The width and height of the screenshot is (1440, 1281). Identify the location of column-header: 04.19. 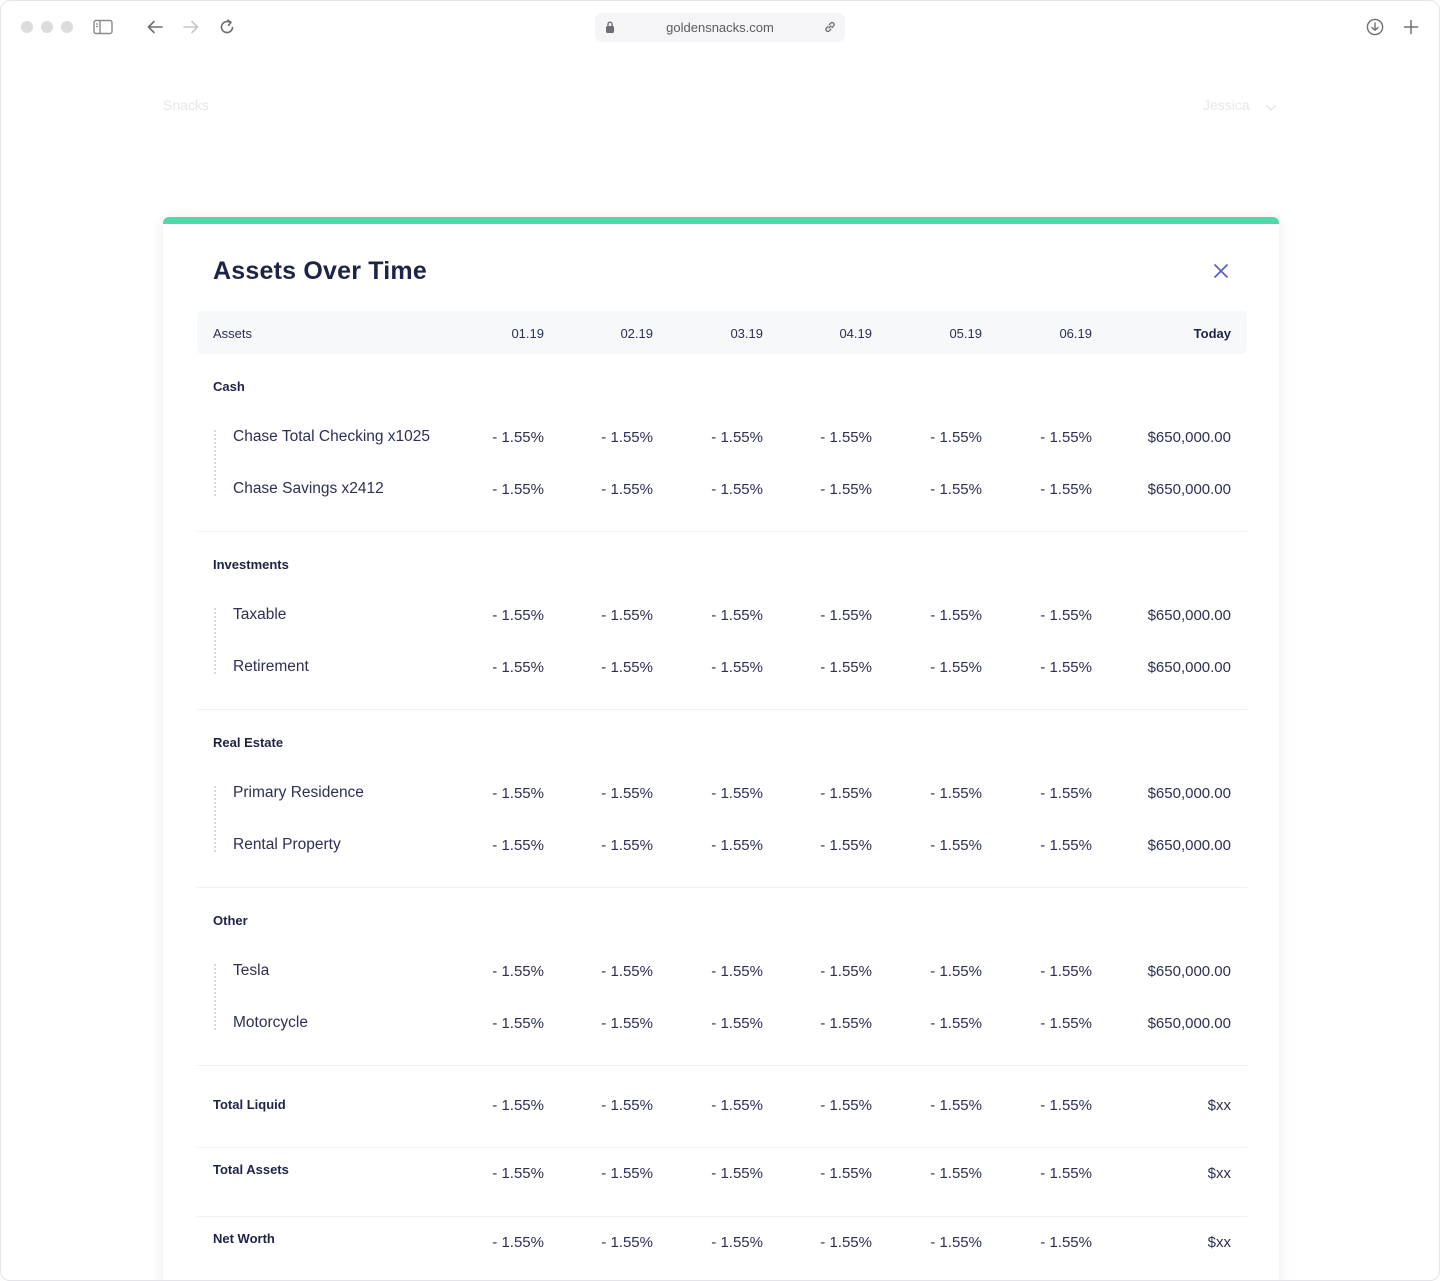
(855, 333).